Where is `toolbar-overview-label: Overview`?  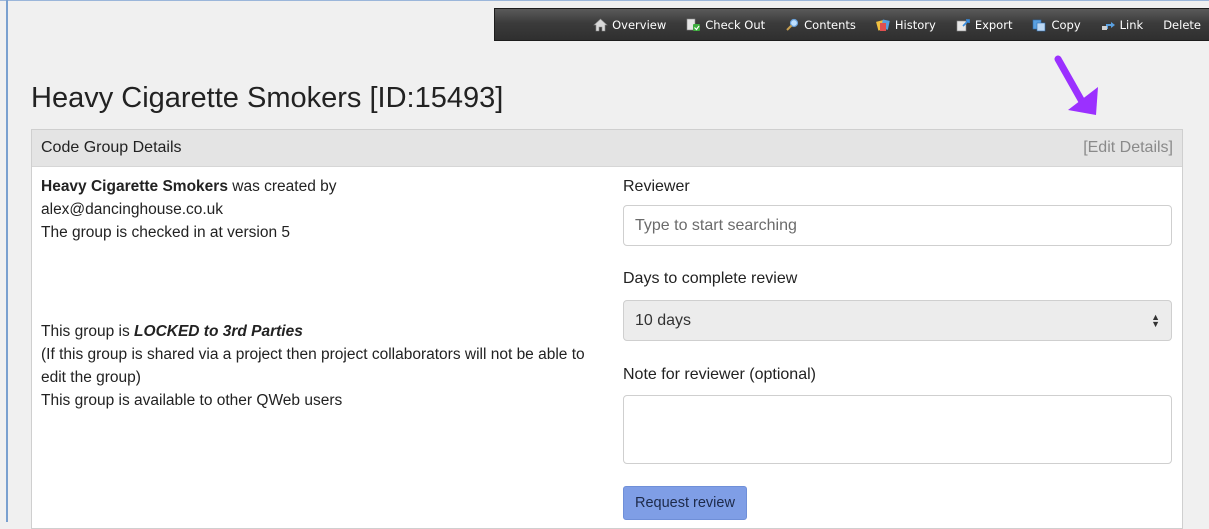
toolbar-overview-label: Overview is located at coordinates (639, 24).